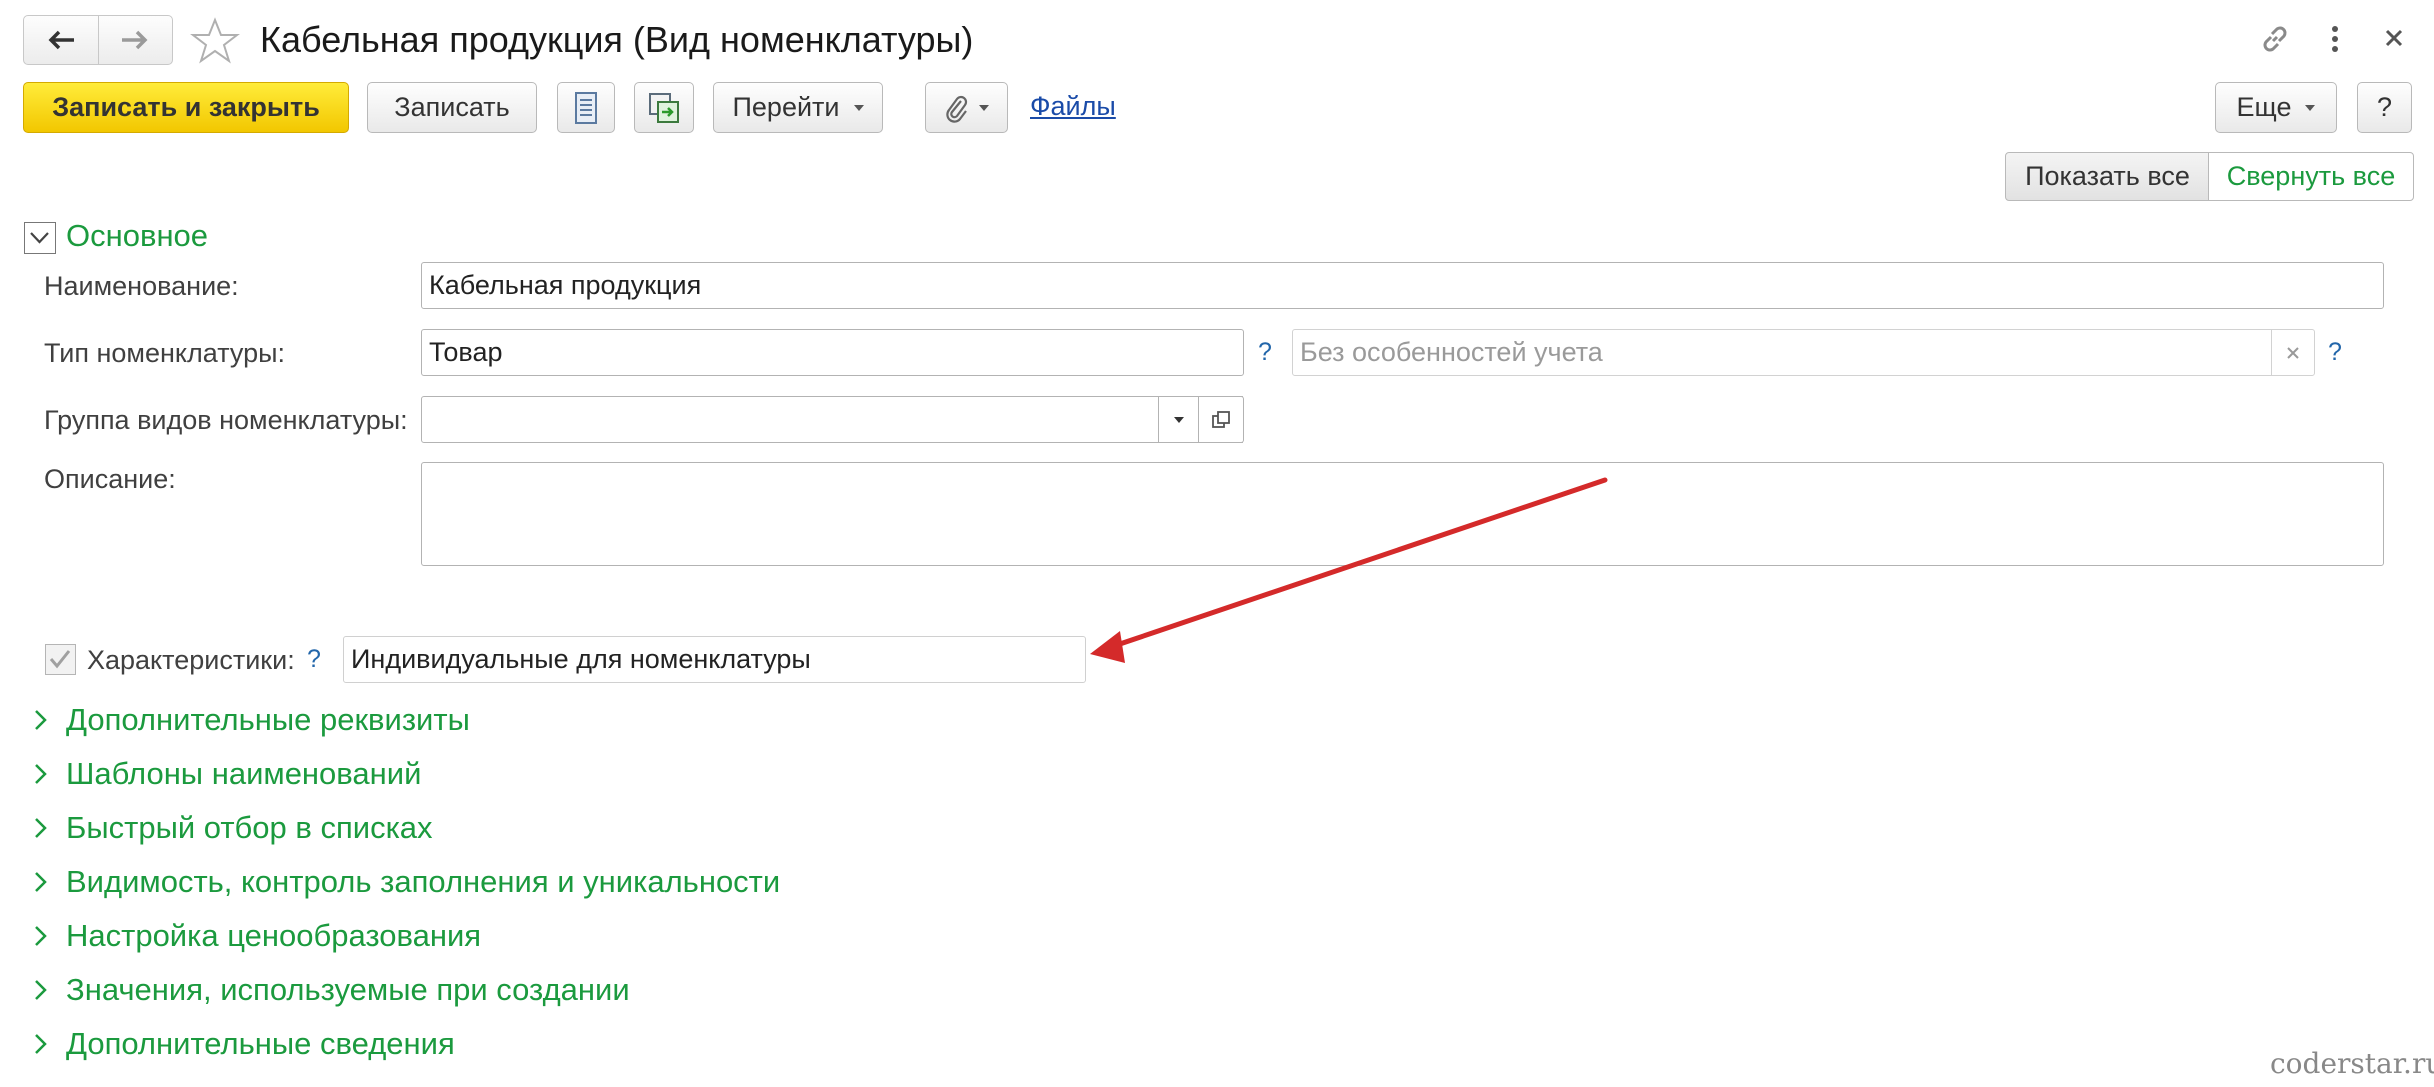 Image resolution: width=2434 pixels, height=1087 pixels. I want to click on section-label: Настройка ценообразования, so click(274, 935).